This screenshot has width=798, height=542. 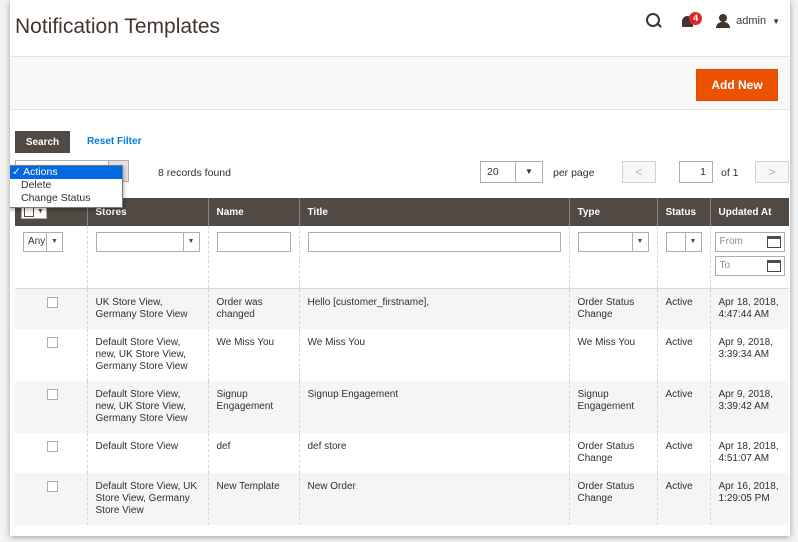 What do you see at coordinates (613, 242) in the screenshot?
I see `filter-type-select: ▼` at bounding box center [613, 242].